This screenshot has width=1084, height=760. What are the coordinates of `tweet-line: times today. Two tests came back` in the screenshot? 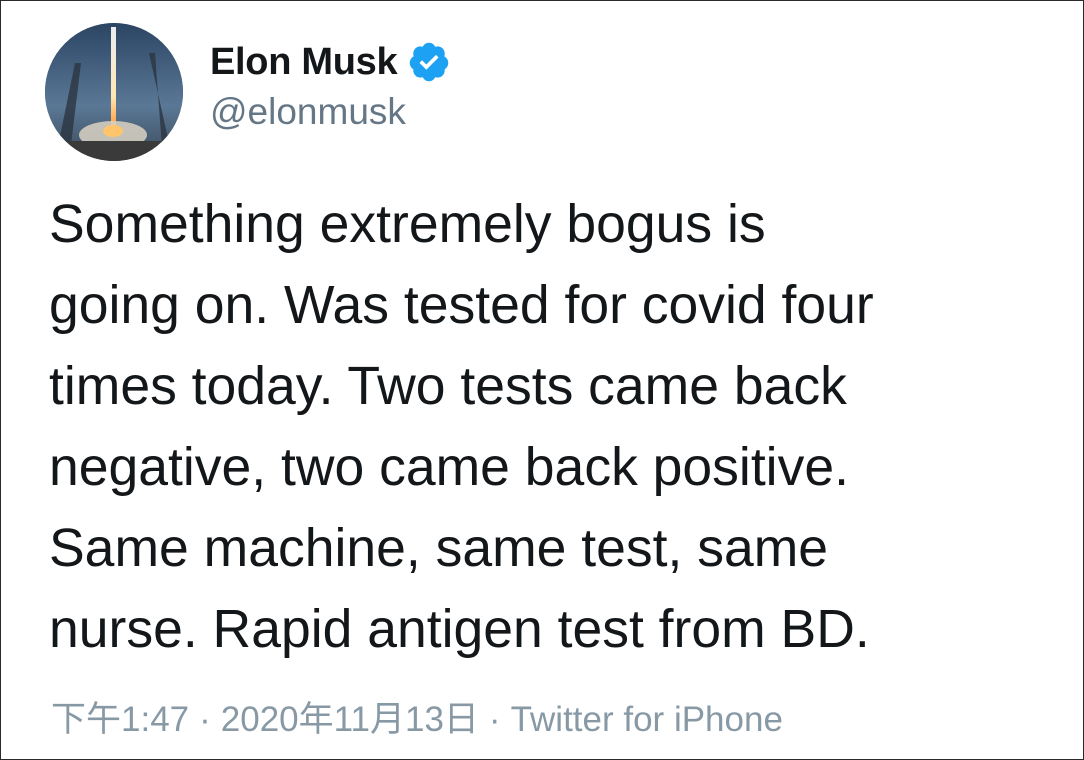 It's located at (448, 386).